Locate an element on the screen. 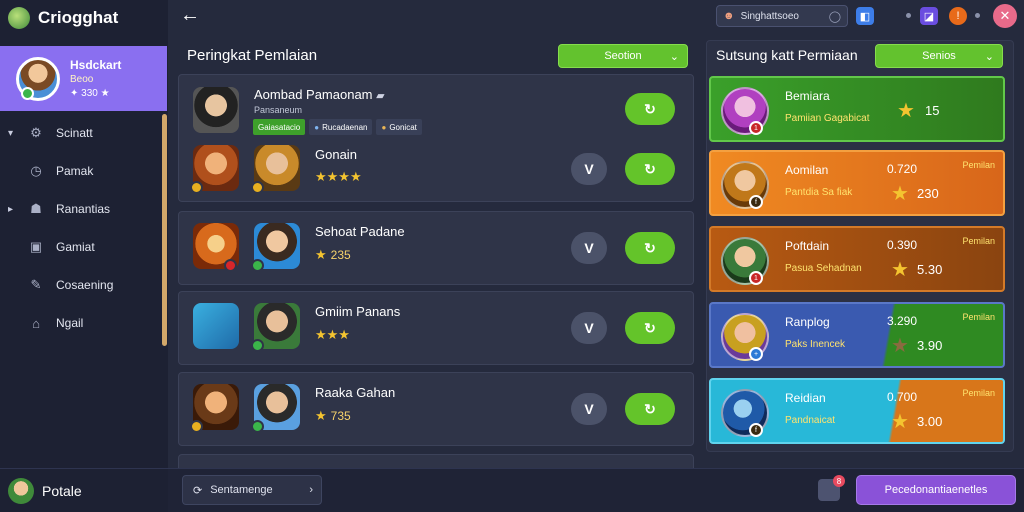 The image size is (1024, 512). card-title: Gmiim Panans is located at coordinates (358, 311).